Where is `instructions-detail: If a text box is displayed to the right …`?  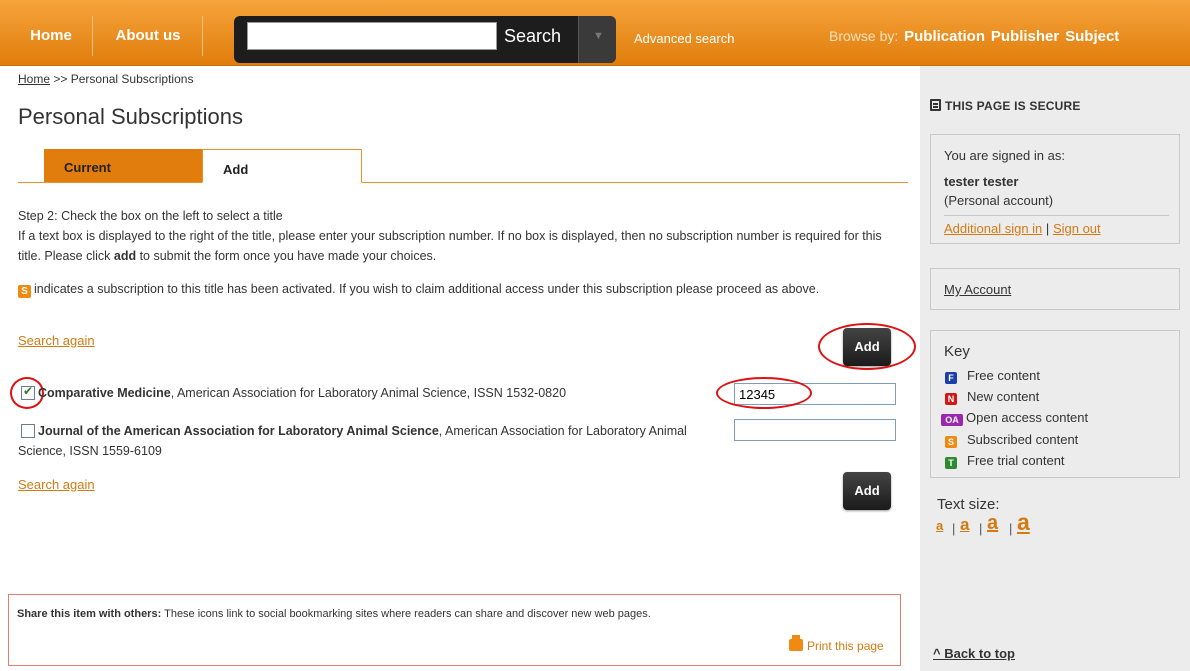
instructions-detail: If a text box is displayed to the right … is located at coordinates (458, 246).